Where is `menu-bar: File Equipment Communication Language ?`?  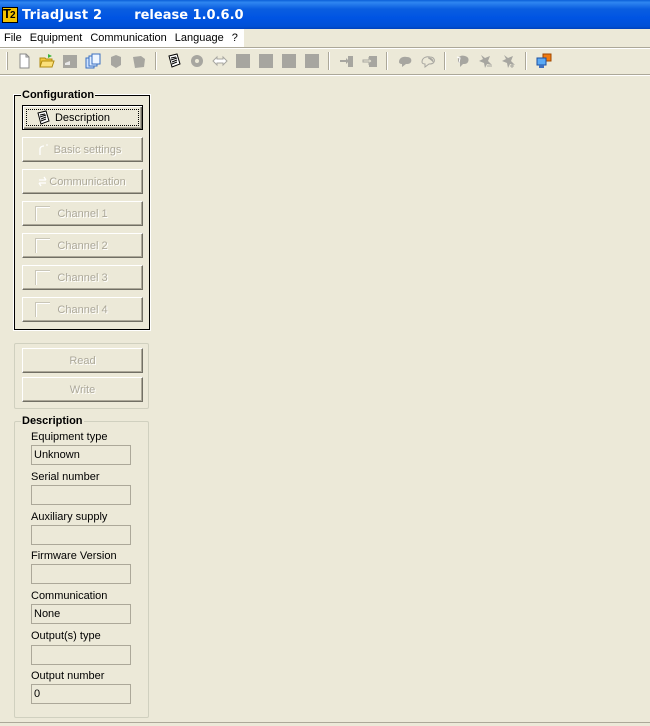 menu-bar: File Equipment Communication Language ? is located at coordinates (325, 38).